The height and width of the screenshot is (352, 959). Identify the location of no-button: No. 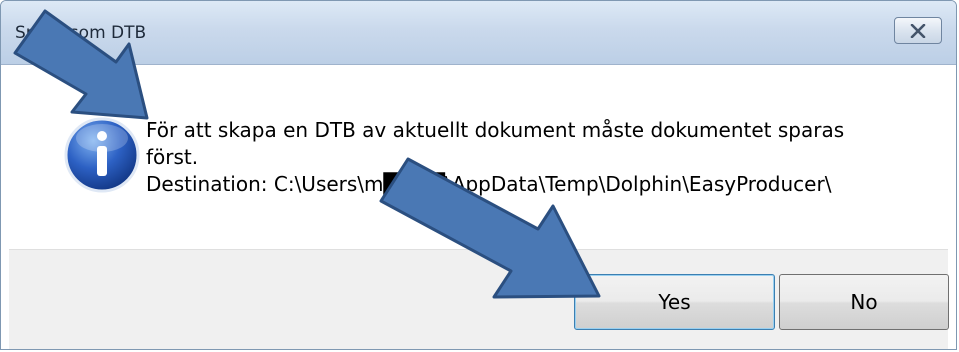
(864, 302).